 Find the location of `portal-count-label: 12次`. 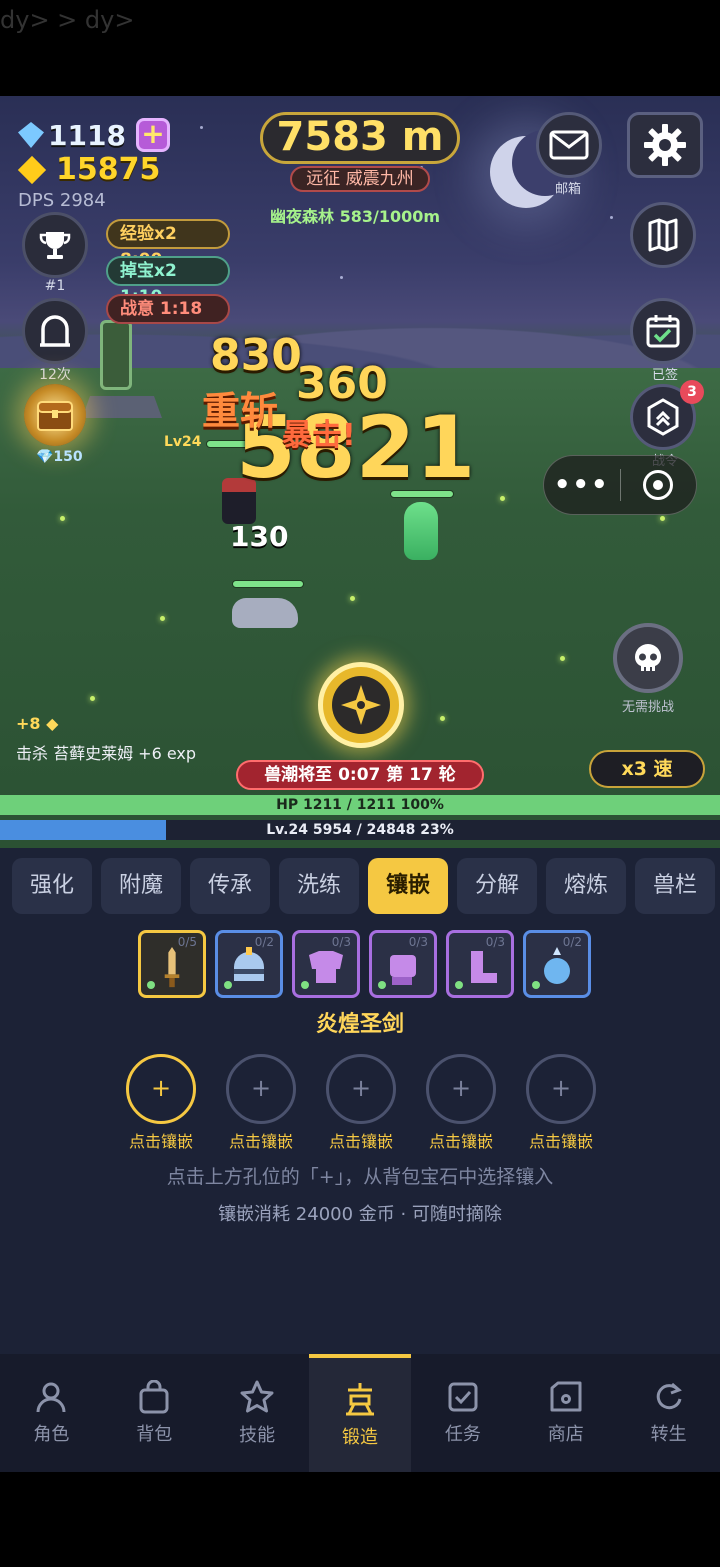

portal-count-label: 12次 is located at coordinates (55, 375).